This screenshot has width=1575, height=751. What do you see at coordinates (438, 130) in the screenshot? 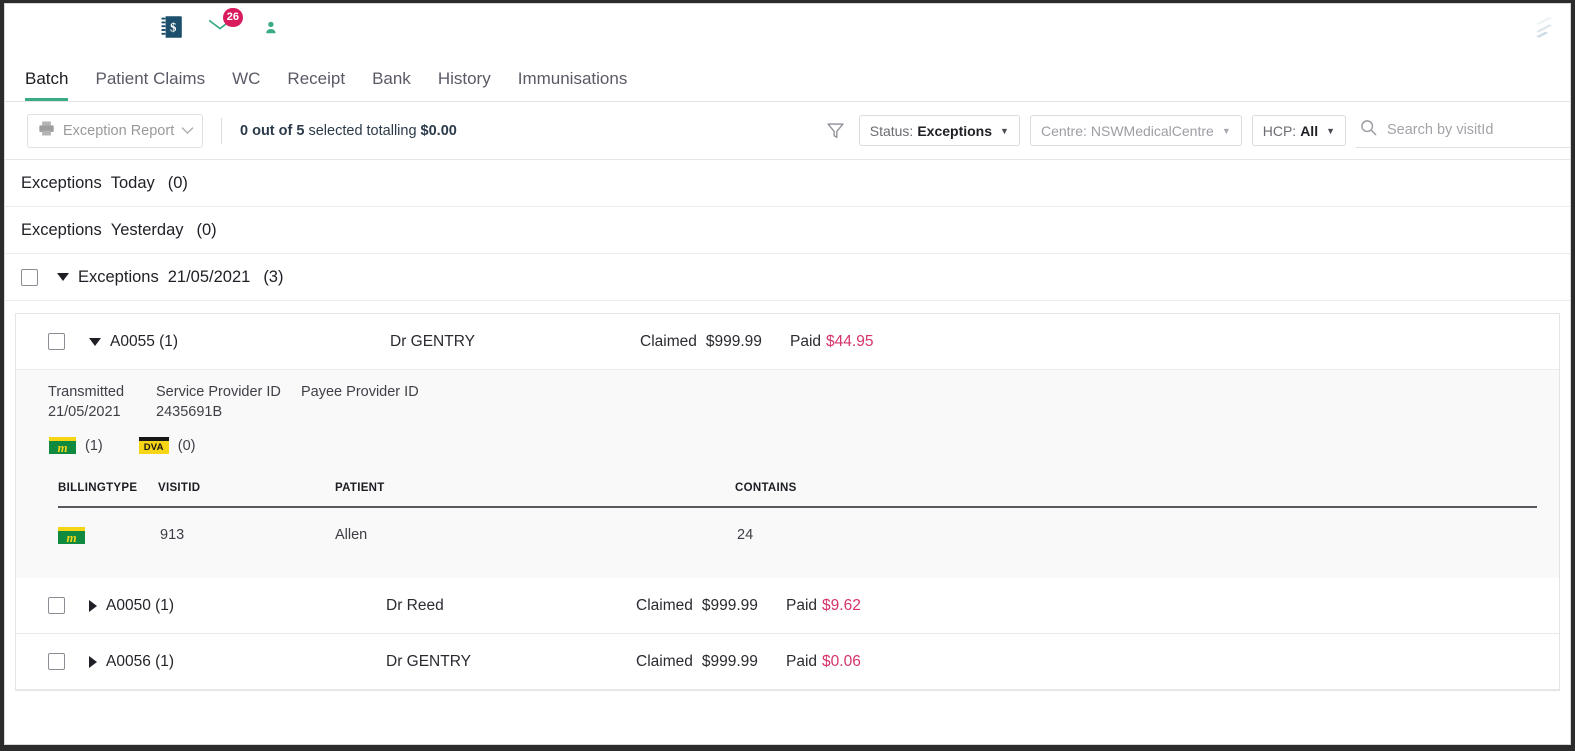
I see `selection-total: $0.00` at bounding box center [438, 130].